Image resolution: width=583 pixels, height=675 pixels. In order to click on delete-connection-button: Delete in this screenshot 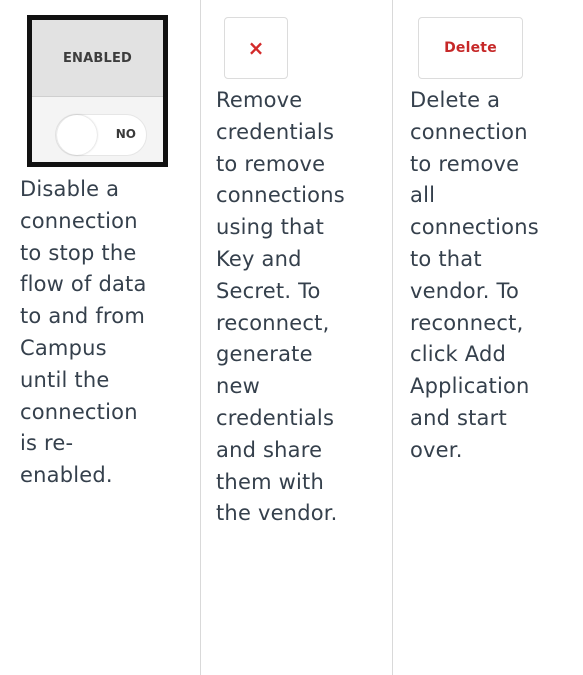, I will do `click(470, 48)`.